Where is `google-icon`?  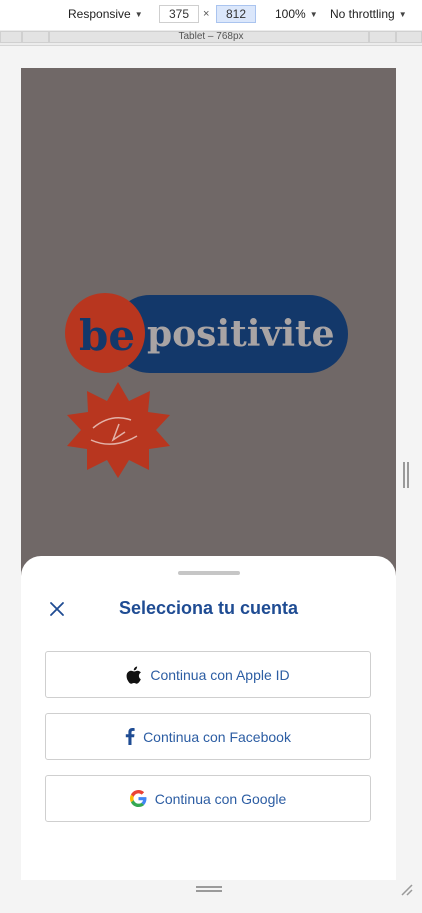
google-icon is located at coordinates (138, 798).